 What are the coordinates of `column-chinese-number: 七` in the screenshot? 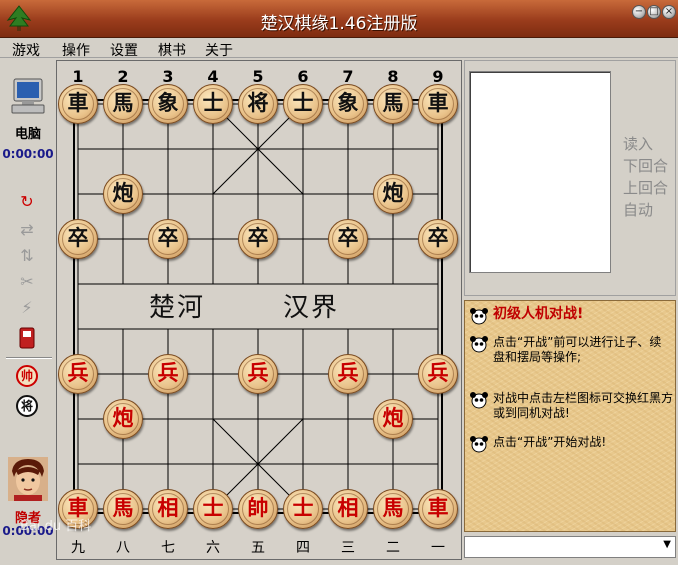 It's located at (168, 547).